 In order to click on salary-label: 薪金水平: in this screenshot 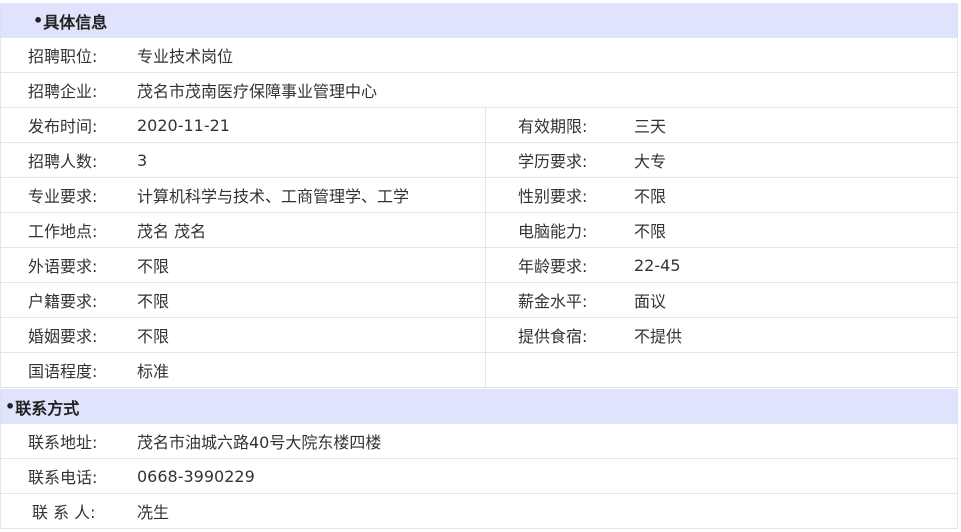, I will do `click(553, 301)`.